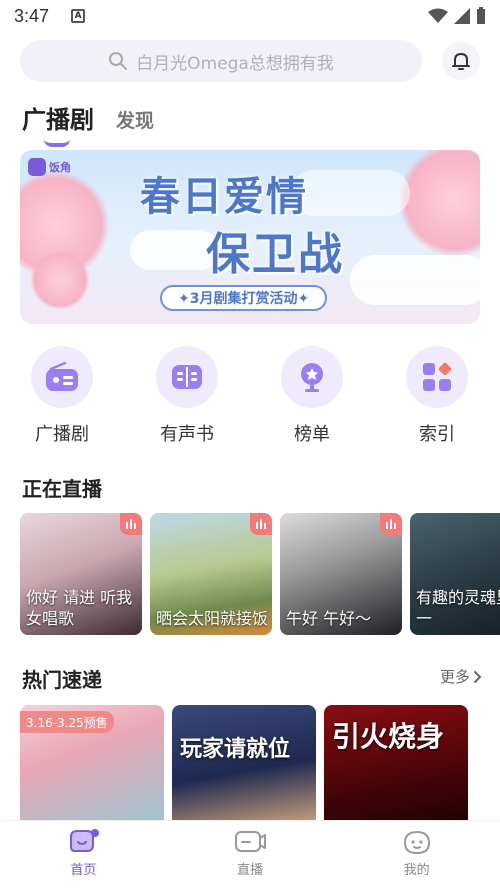  Describe the element at coordinates (211, 574) in the screenshot. I see `live-card: 晒会太阳就接饭` at that location.